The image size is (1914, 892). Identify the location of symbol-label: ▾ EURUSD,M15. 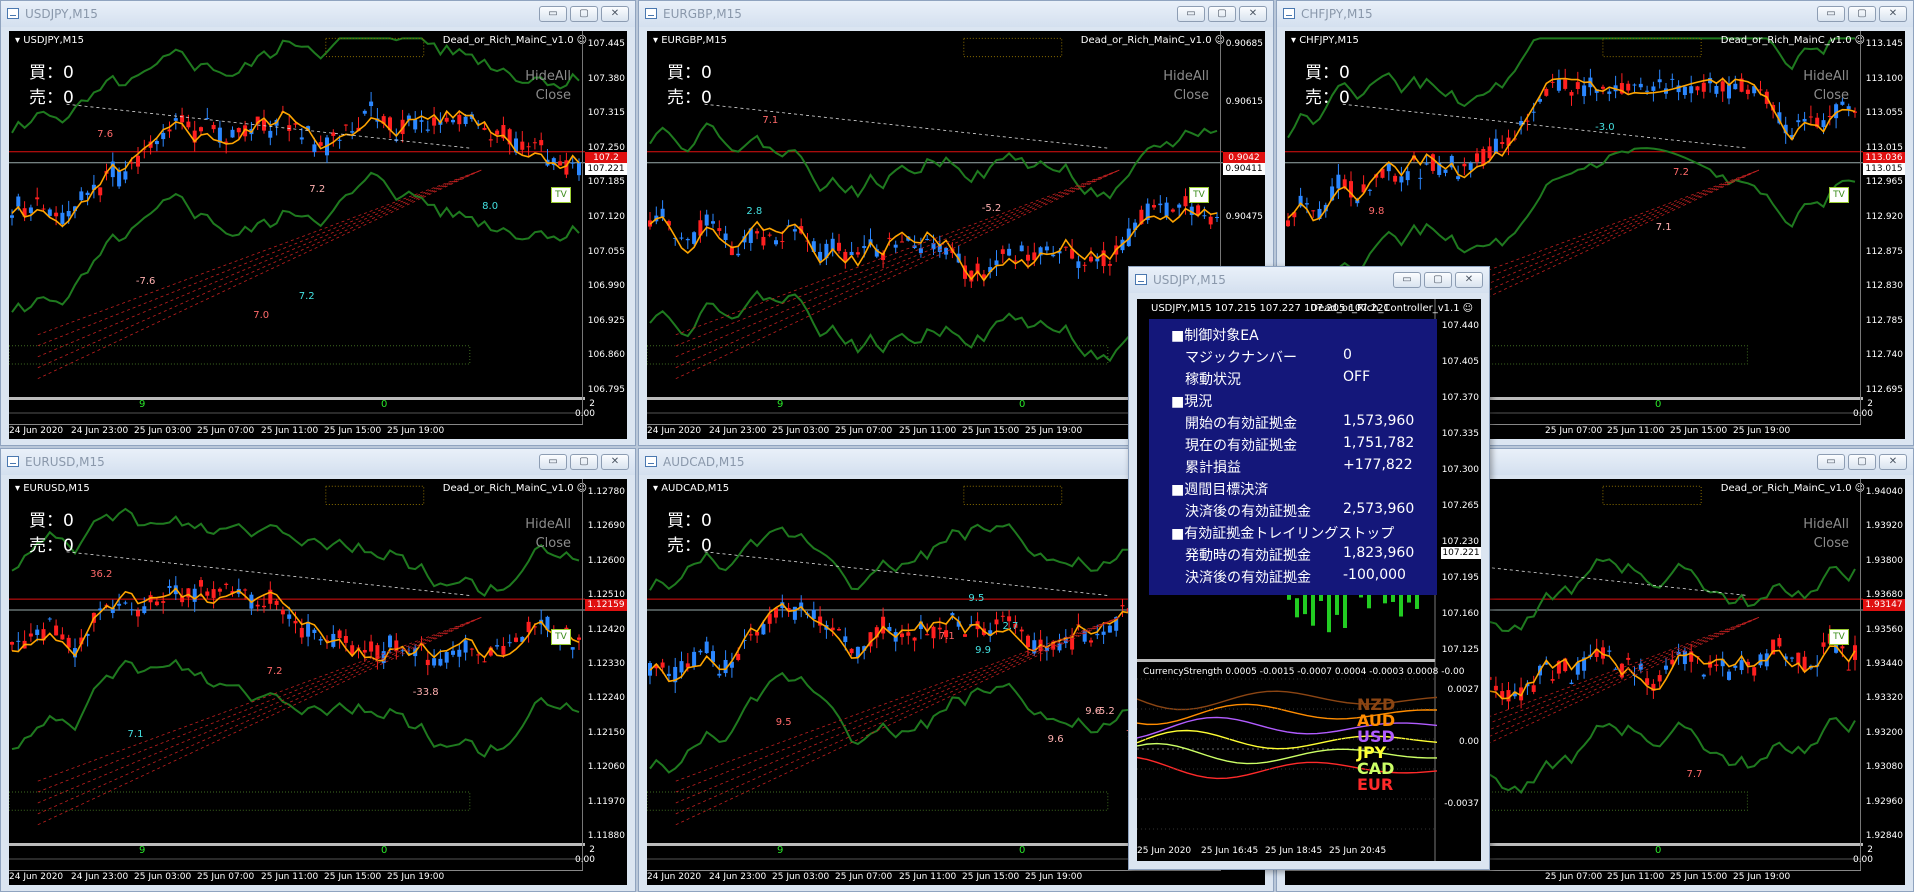
(52, 488).